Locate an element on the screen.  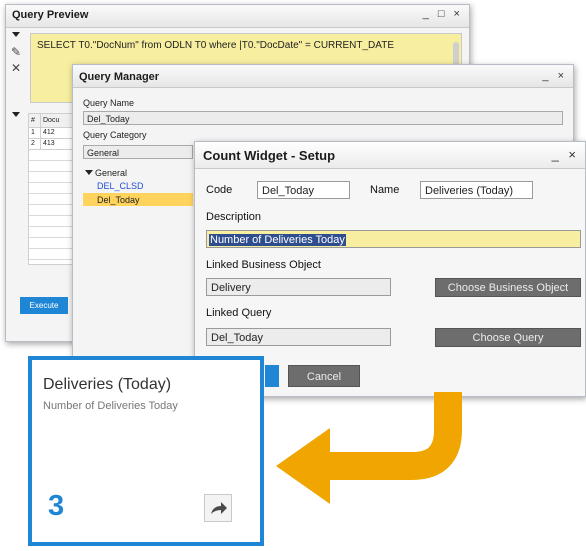
tree-item-del-today: Del_Today is located at coordinates (118, 200).